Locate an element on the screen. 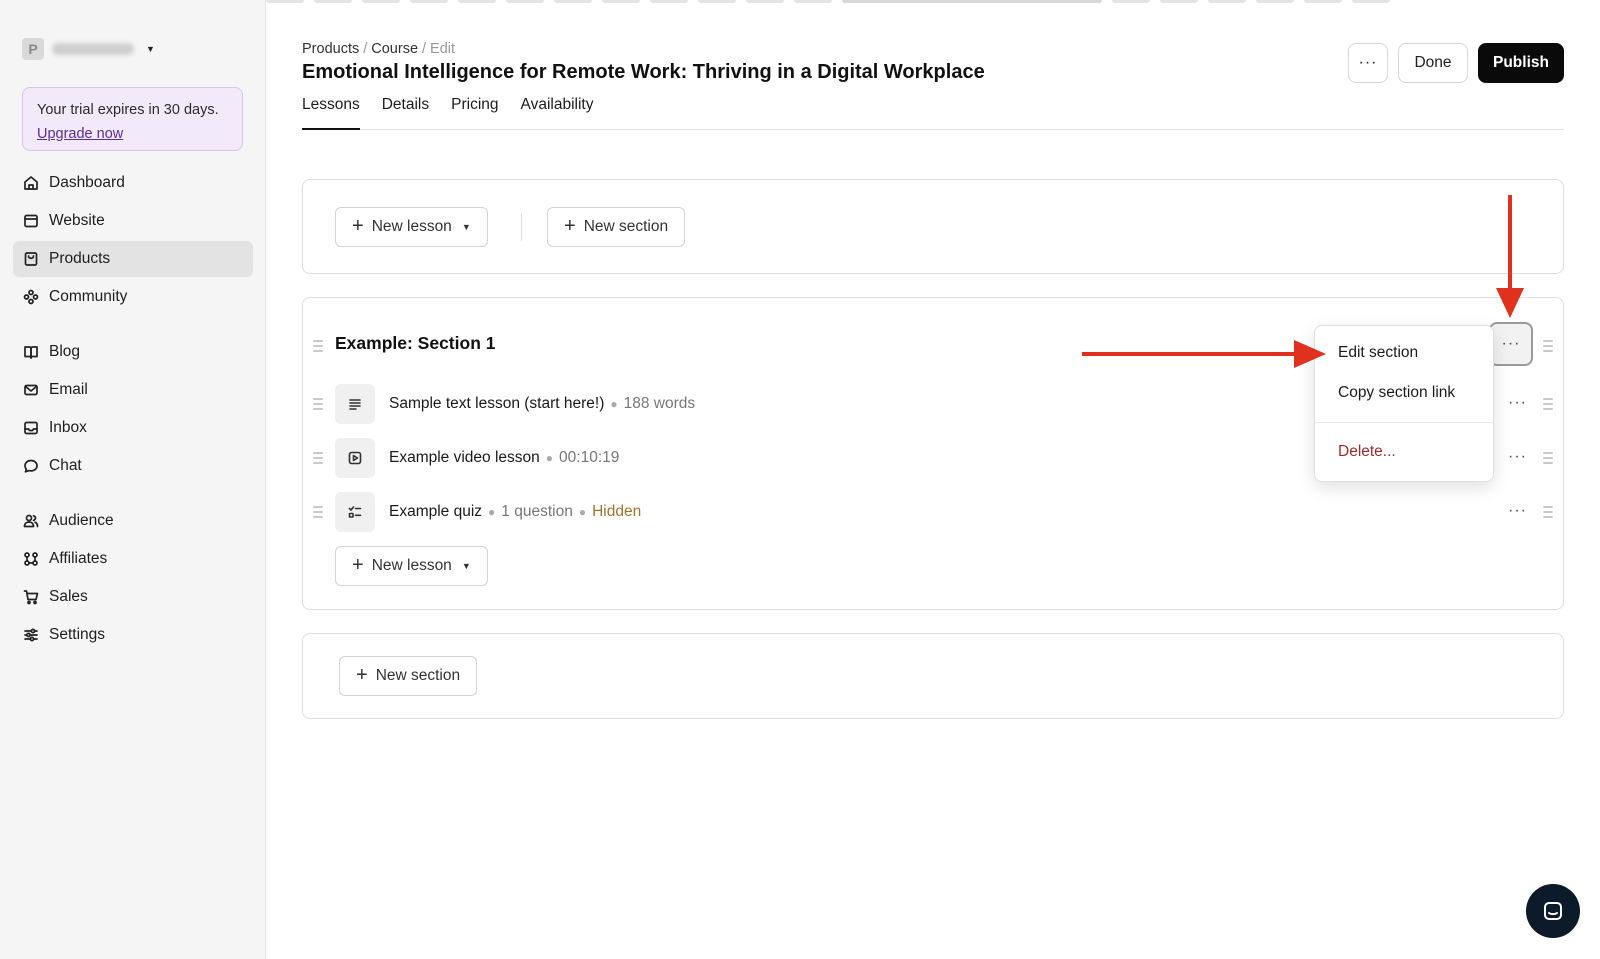 Image resolution: width=1600 pixels, height=959 pixels. support-chat-button is located at coordinates (1553, 911).